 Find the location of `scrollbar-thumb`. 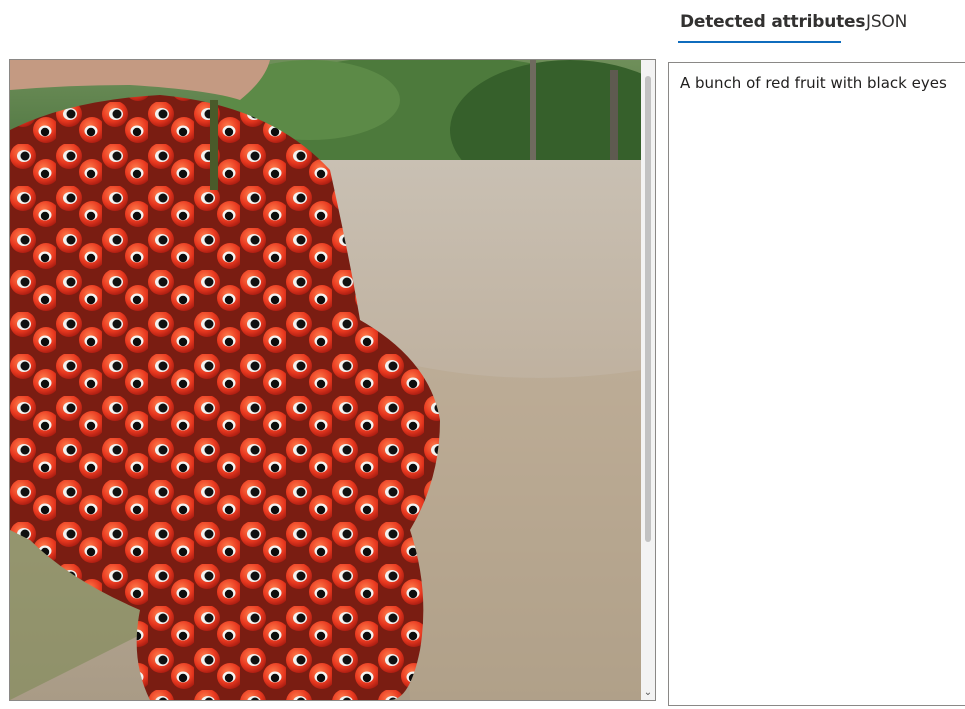

scrollbar-thumb is located at coordinates (648, 309).